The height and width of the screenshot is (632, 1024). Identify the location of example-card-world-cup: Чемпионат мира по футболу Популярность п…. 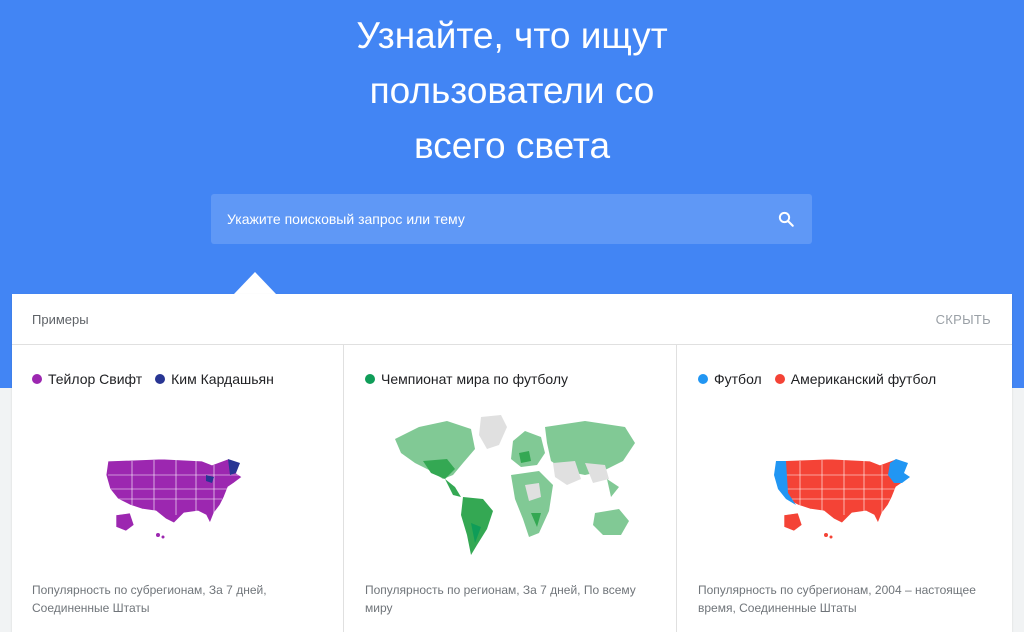
(511, 488).